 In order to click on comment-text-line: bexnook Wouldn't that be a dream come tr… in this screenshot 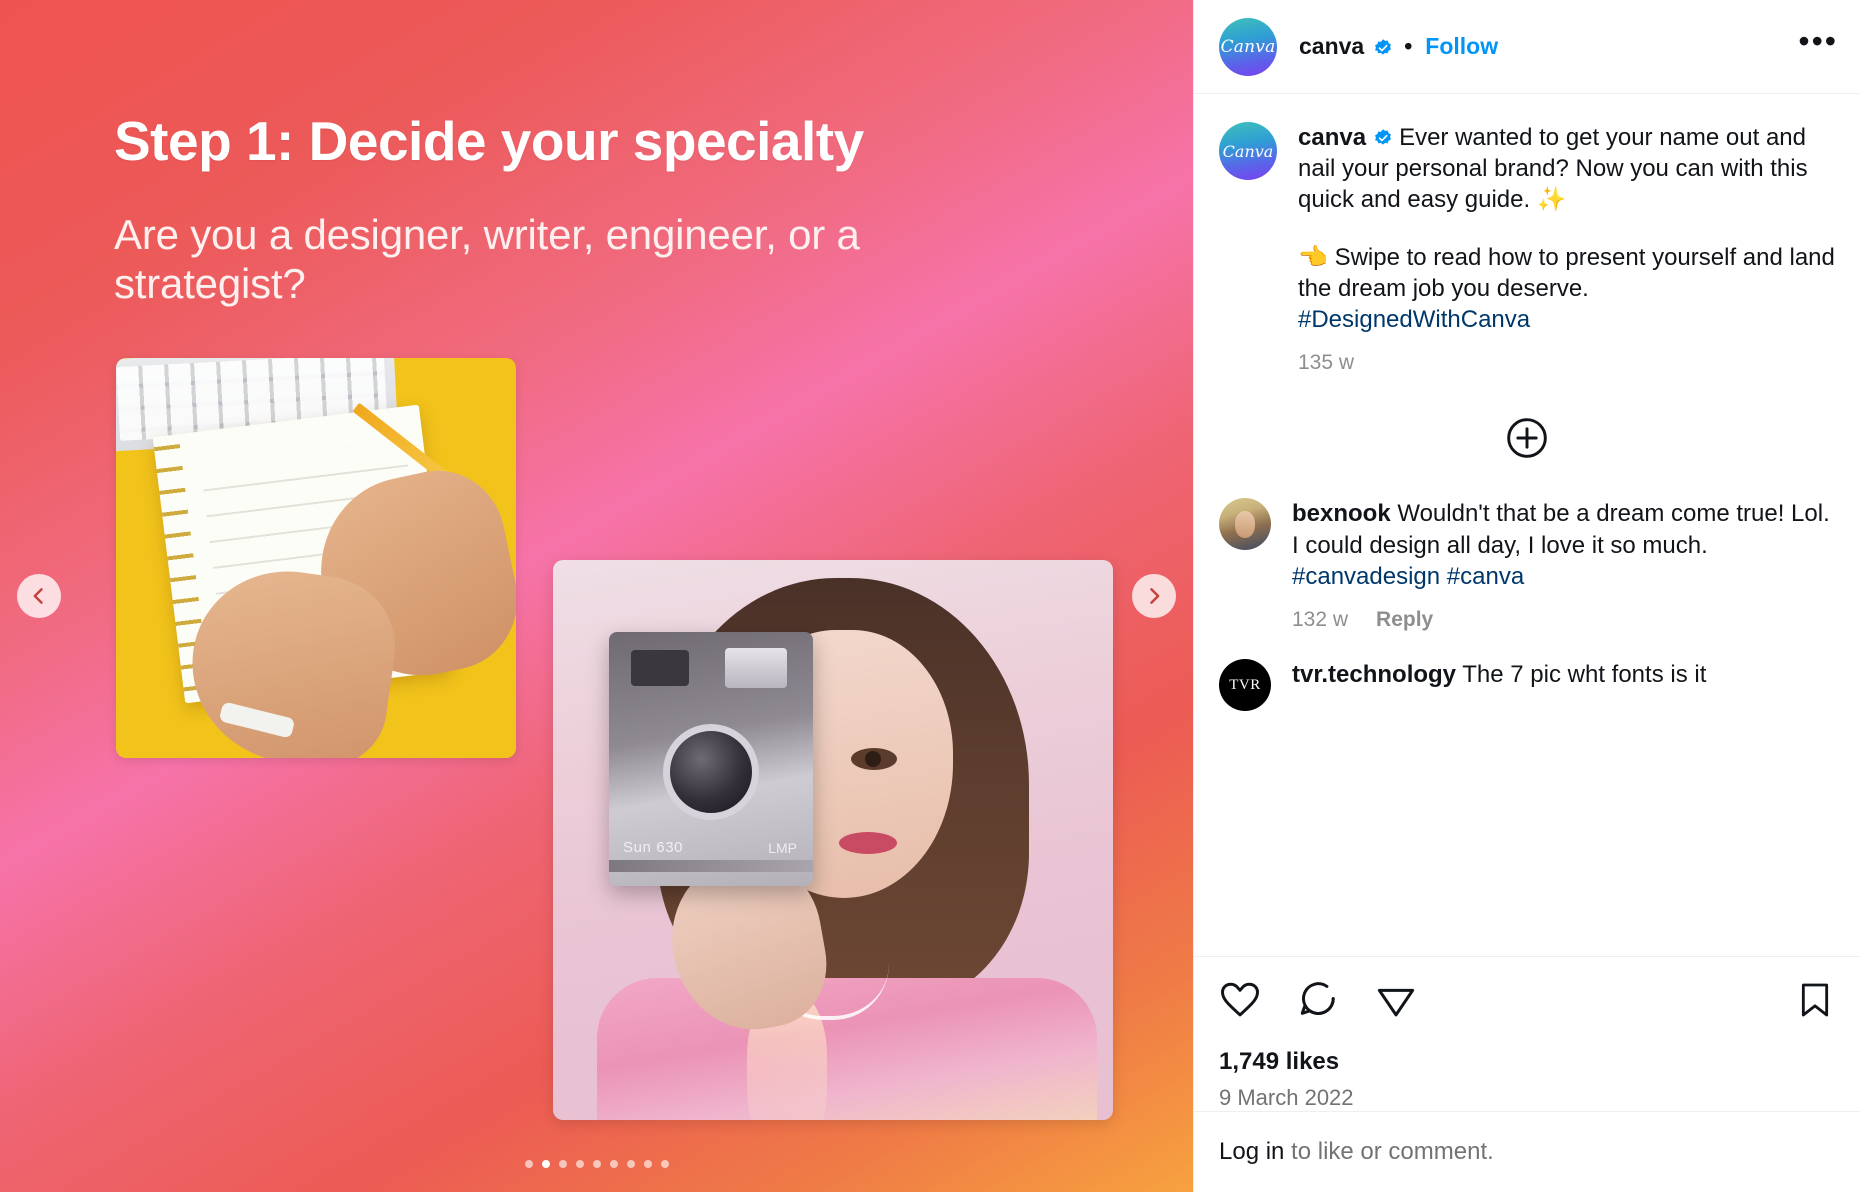, I will do `click(1564, 545)`.